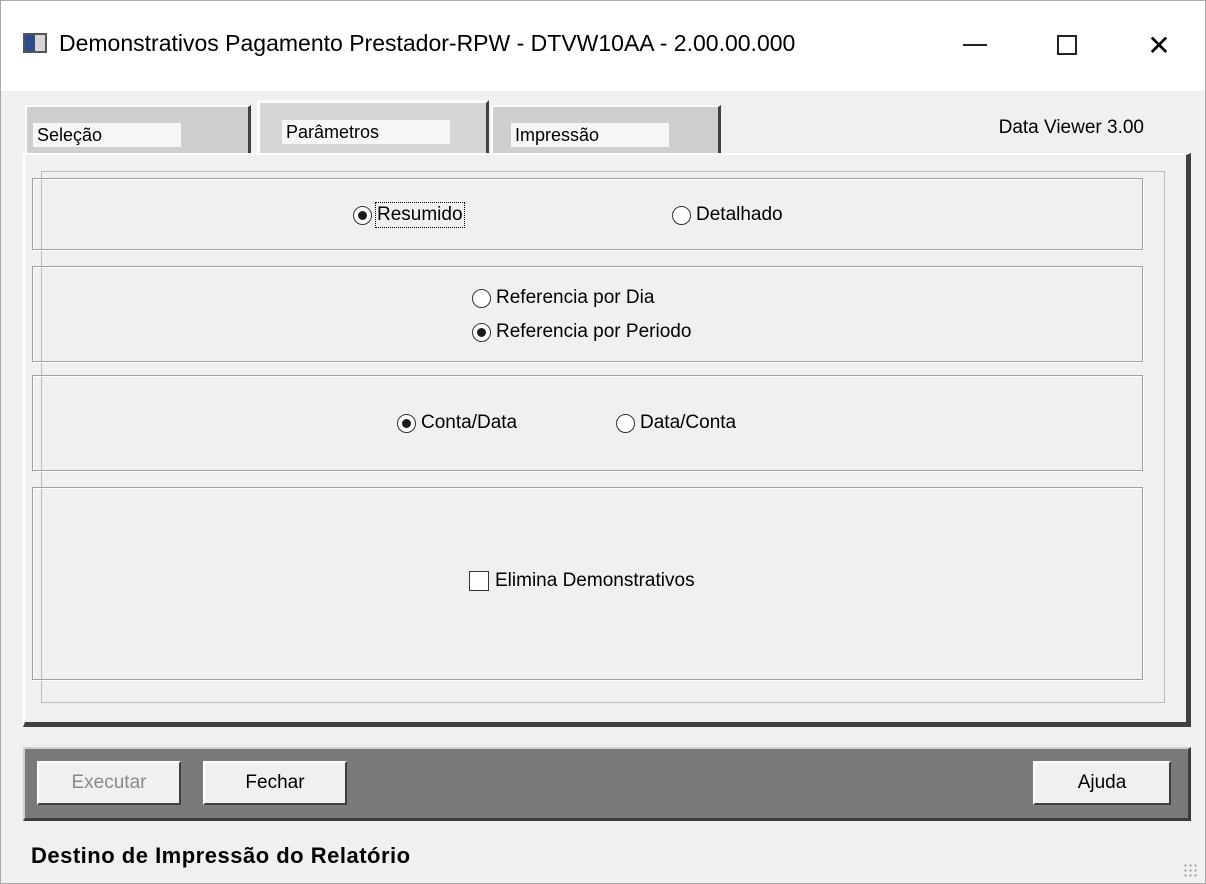 The image size is (1206, 884). Describe the element at coordinates (1071, 127) in the screenshot. I see `data-viewer-label: Data Viewer 3.00` at that location.